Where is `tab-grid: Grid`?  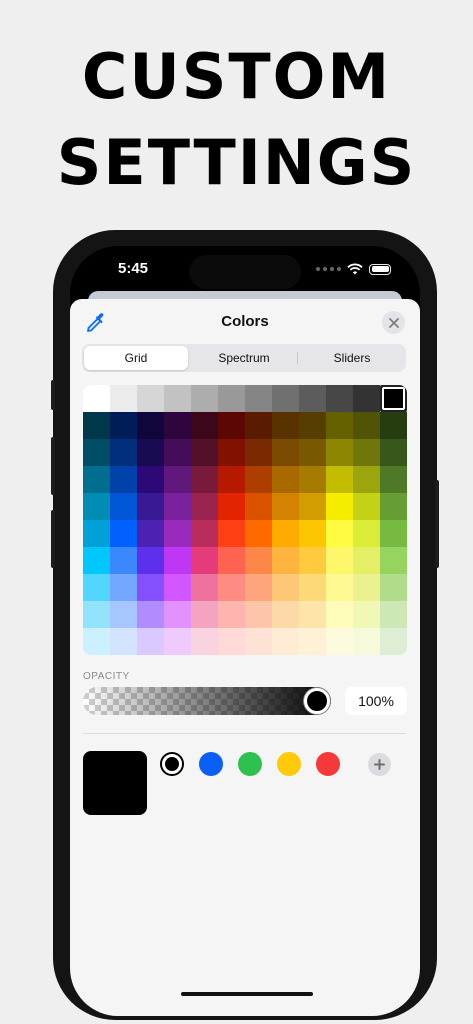 tab-grid: Grid is located at coordinates (136, 358).